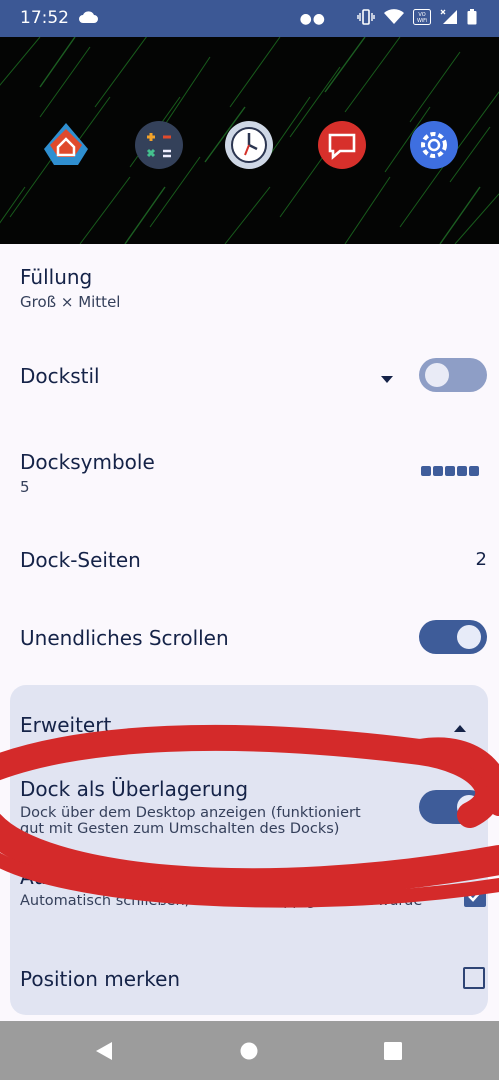  Describe the element at coordinates (253, 979) in the screenshot. I see `setting-position: Position merken` at that location.